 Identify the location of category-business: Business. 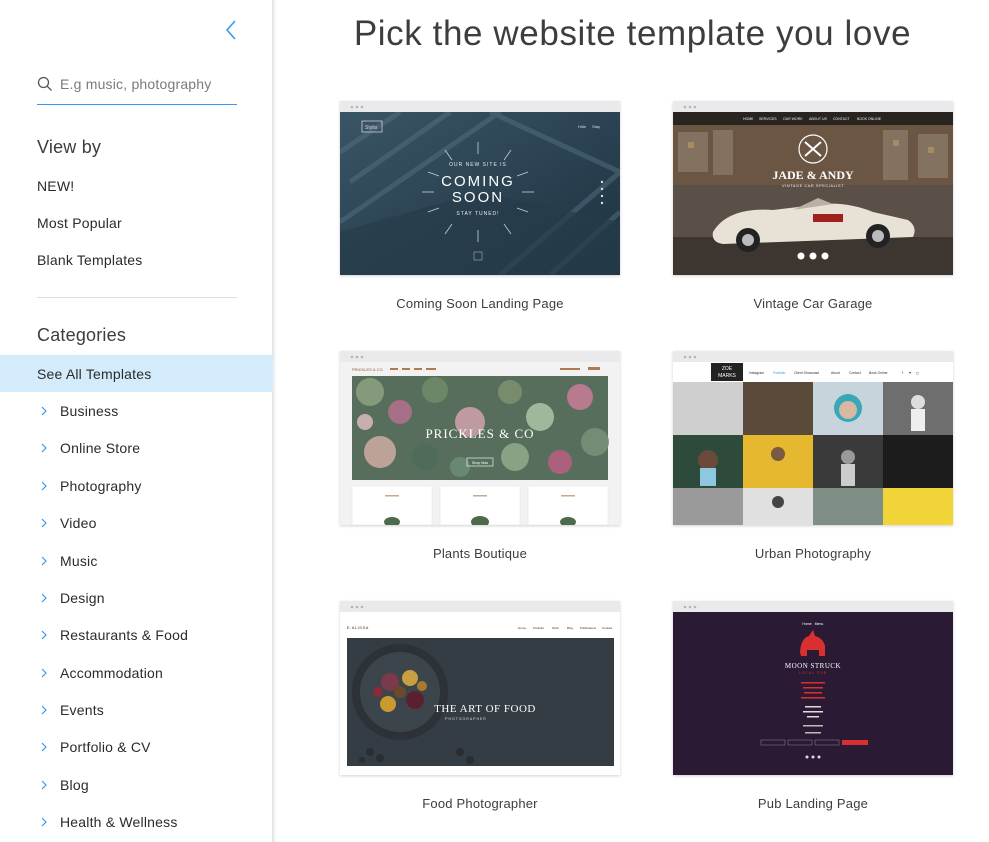
(77, 411).